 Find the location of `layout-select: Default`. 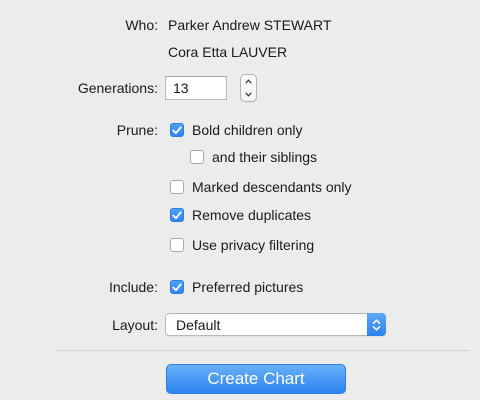

layout-select: Default is located at coordinates (275, 324).